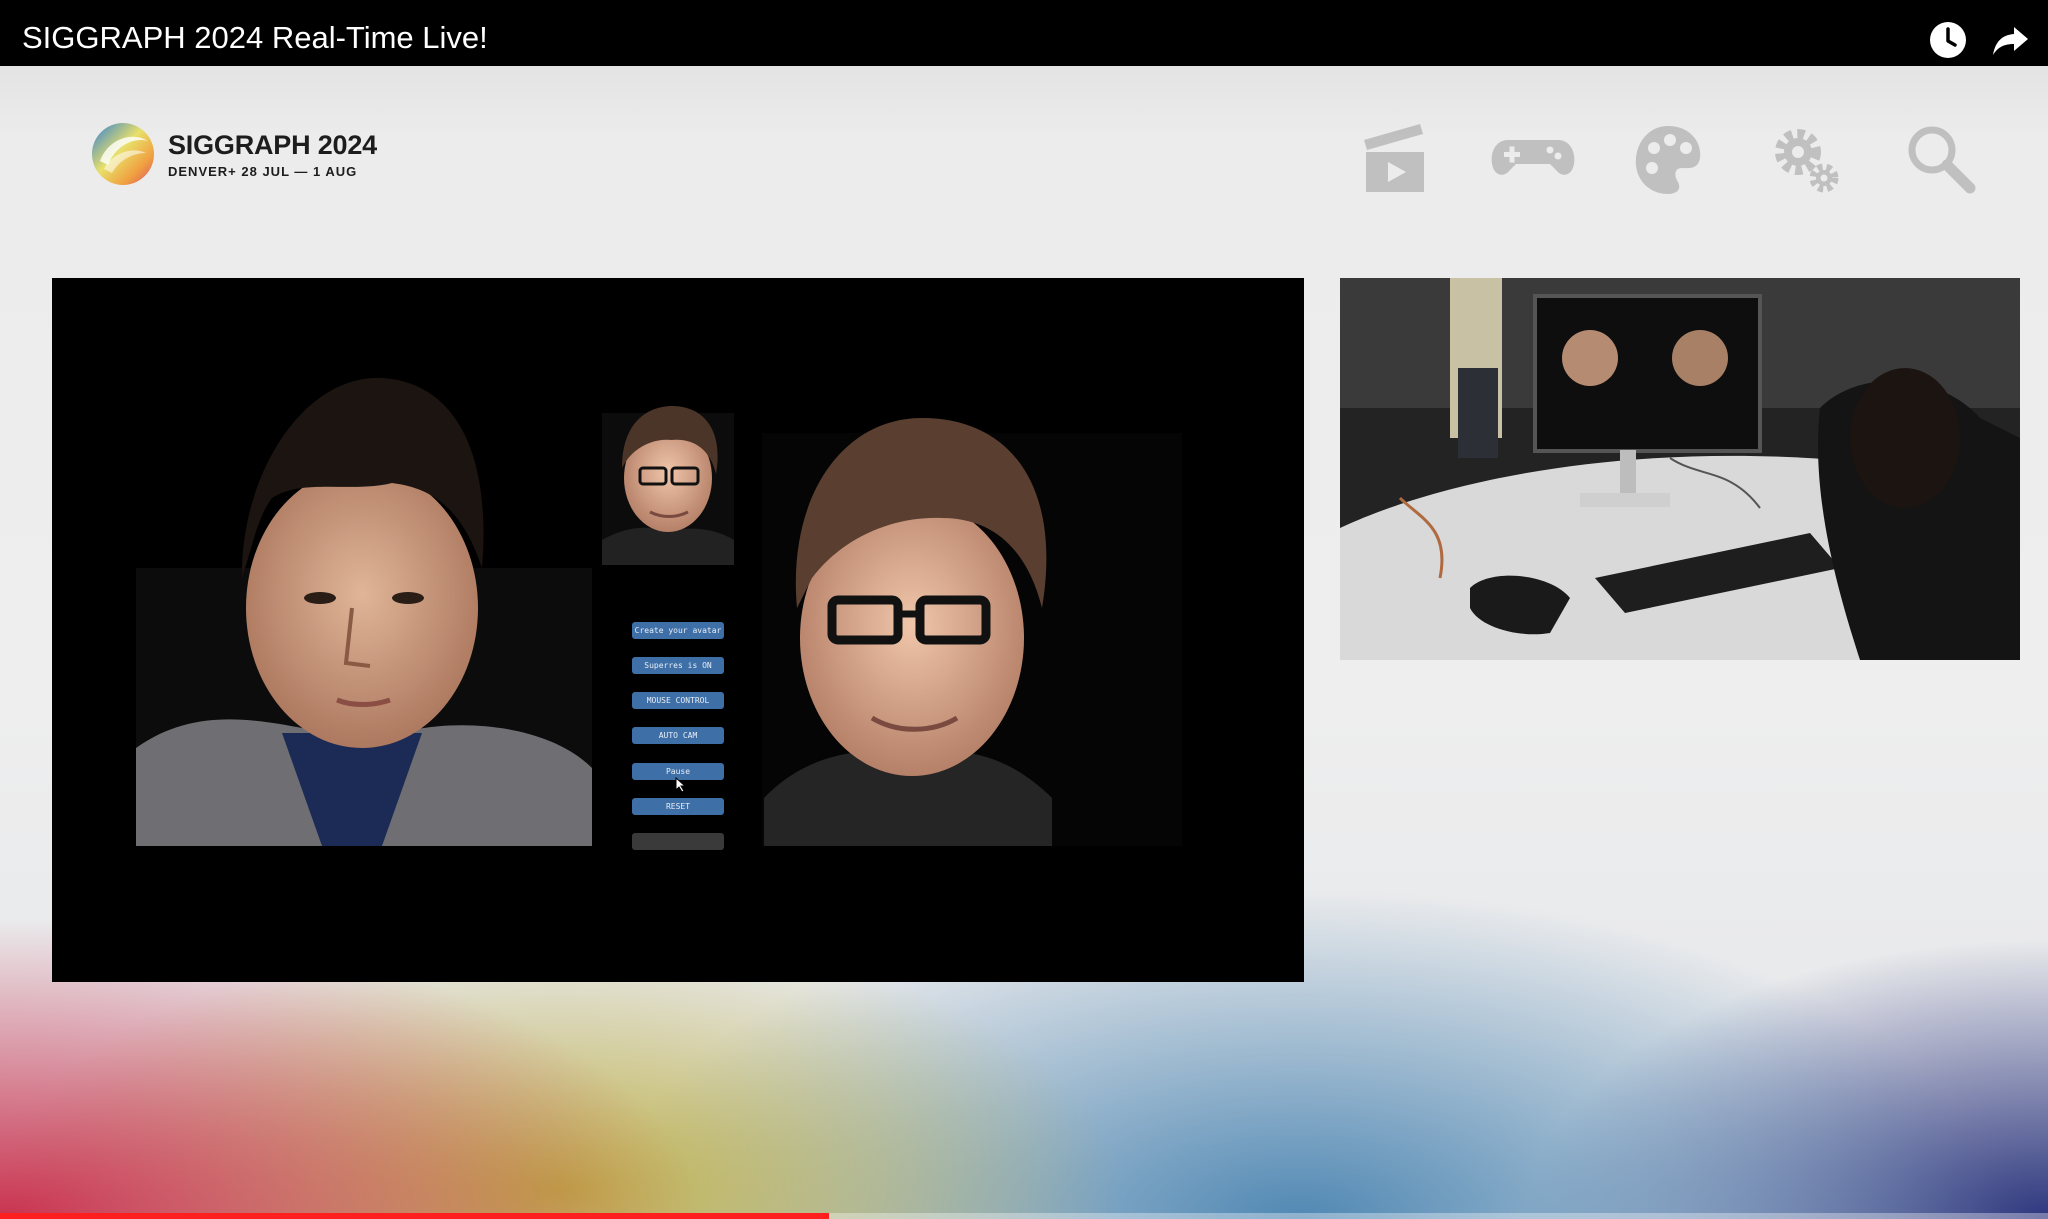  Describe the element at coordinates (364, 611) in the screenshot. I see `user-camera-feed` at that location.